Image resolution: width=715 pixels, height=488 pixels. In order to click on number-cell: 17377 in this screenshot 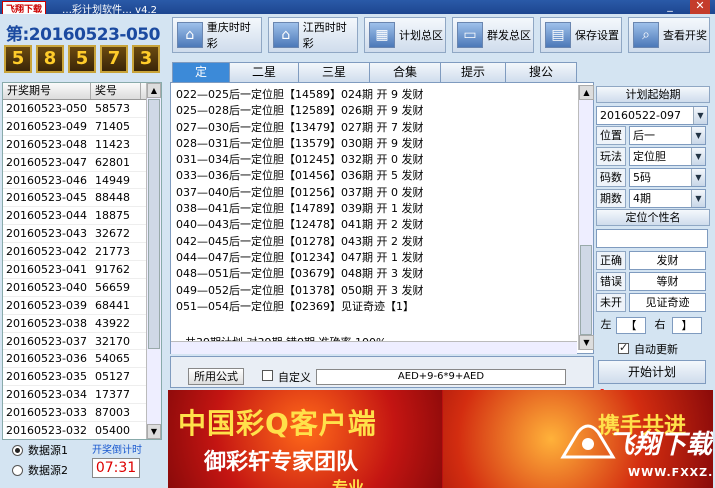, I will do `click(112, 395)`.